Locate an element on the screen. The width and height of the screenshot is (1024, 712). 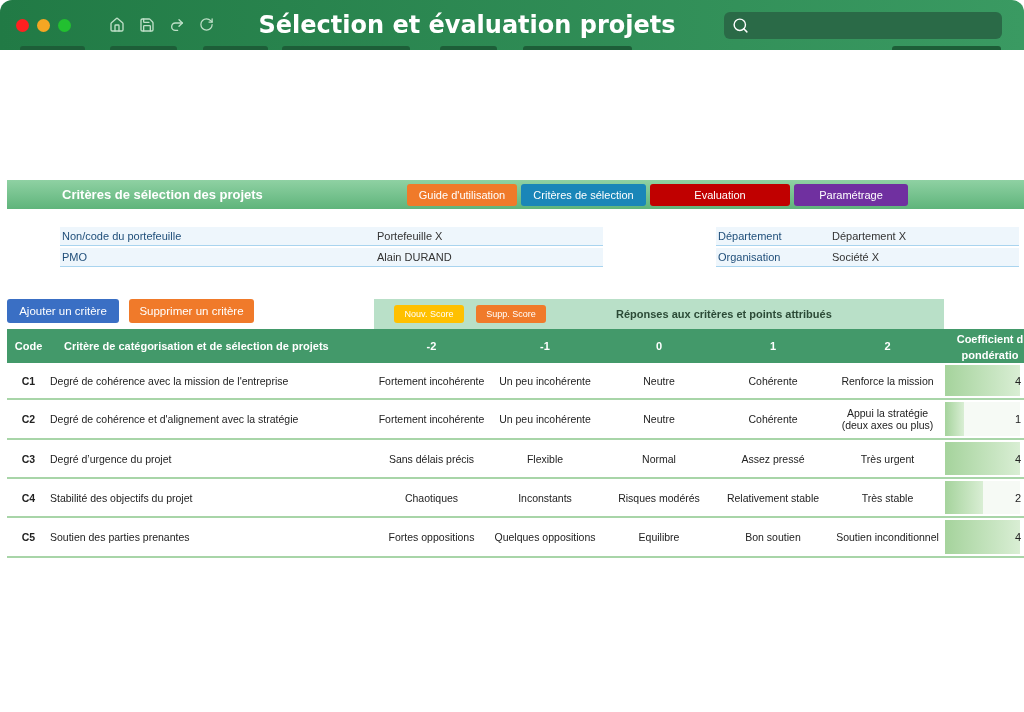
table-cell-text: C4 is located at coordinates (28, 498).